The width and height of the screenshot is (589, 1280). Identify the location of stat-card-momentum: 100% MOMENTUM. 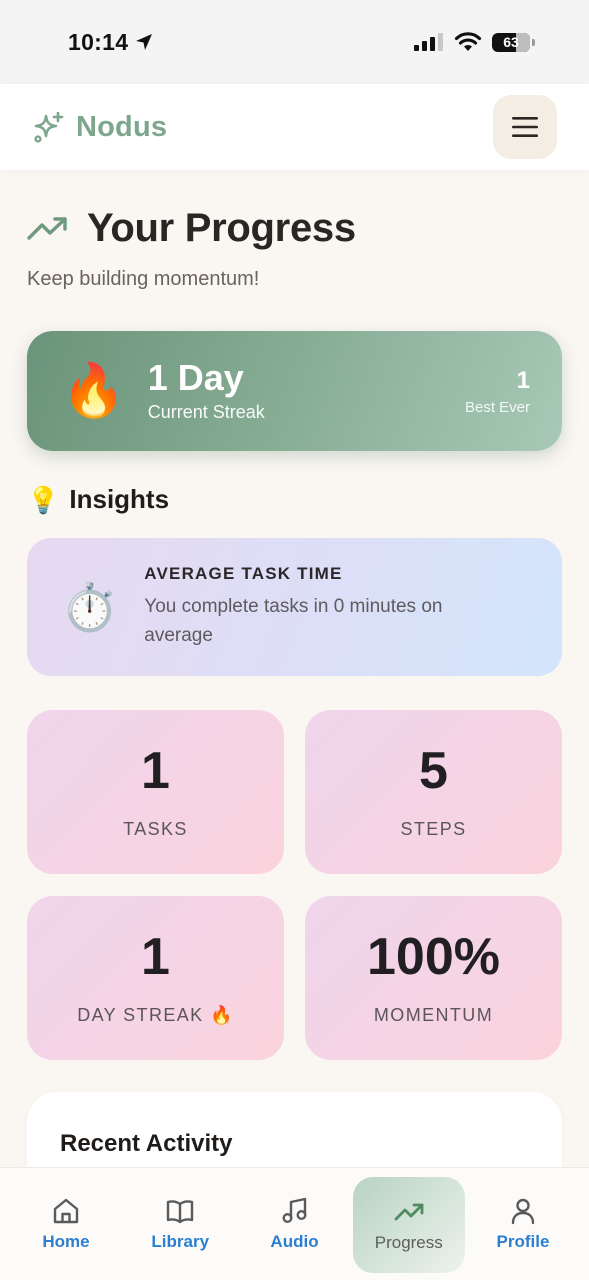
(433, 978).